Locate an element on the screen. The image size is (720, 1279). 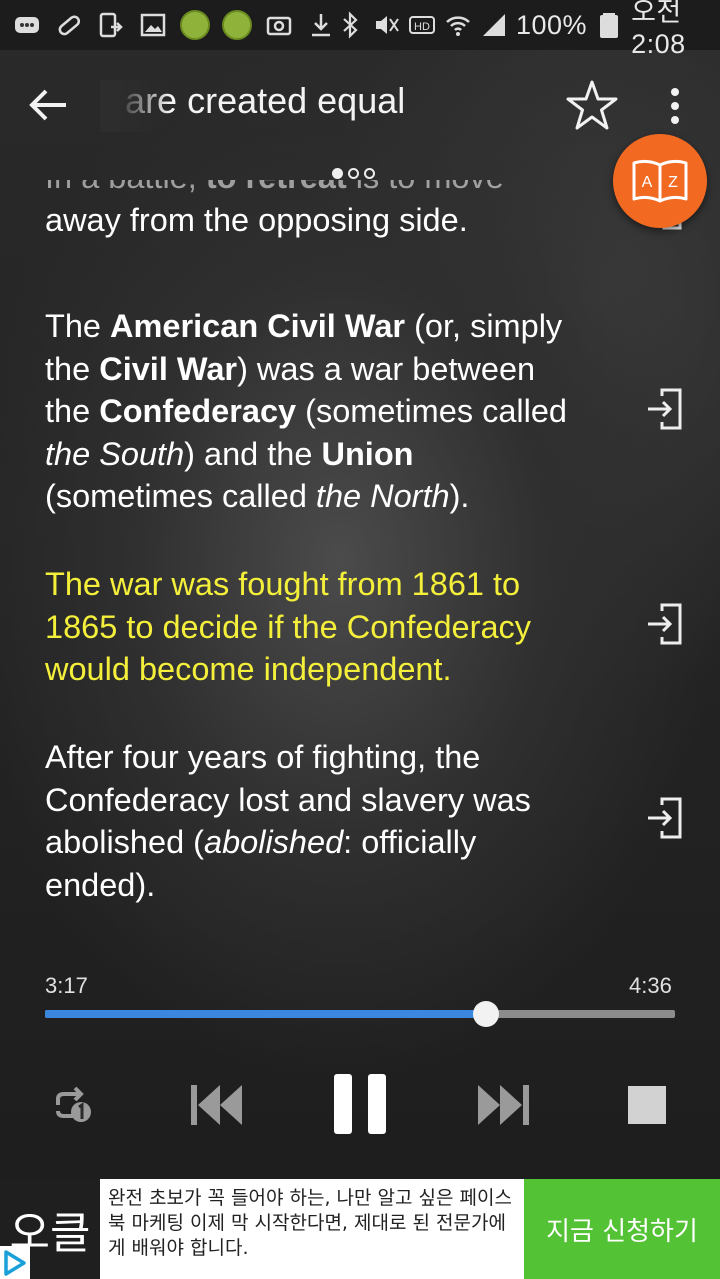
camera-icon is located at coordinates (279, 25).